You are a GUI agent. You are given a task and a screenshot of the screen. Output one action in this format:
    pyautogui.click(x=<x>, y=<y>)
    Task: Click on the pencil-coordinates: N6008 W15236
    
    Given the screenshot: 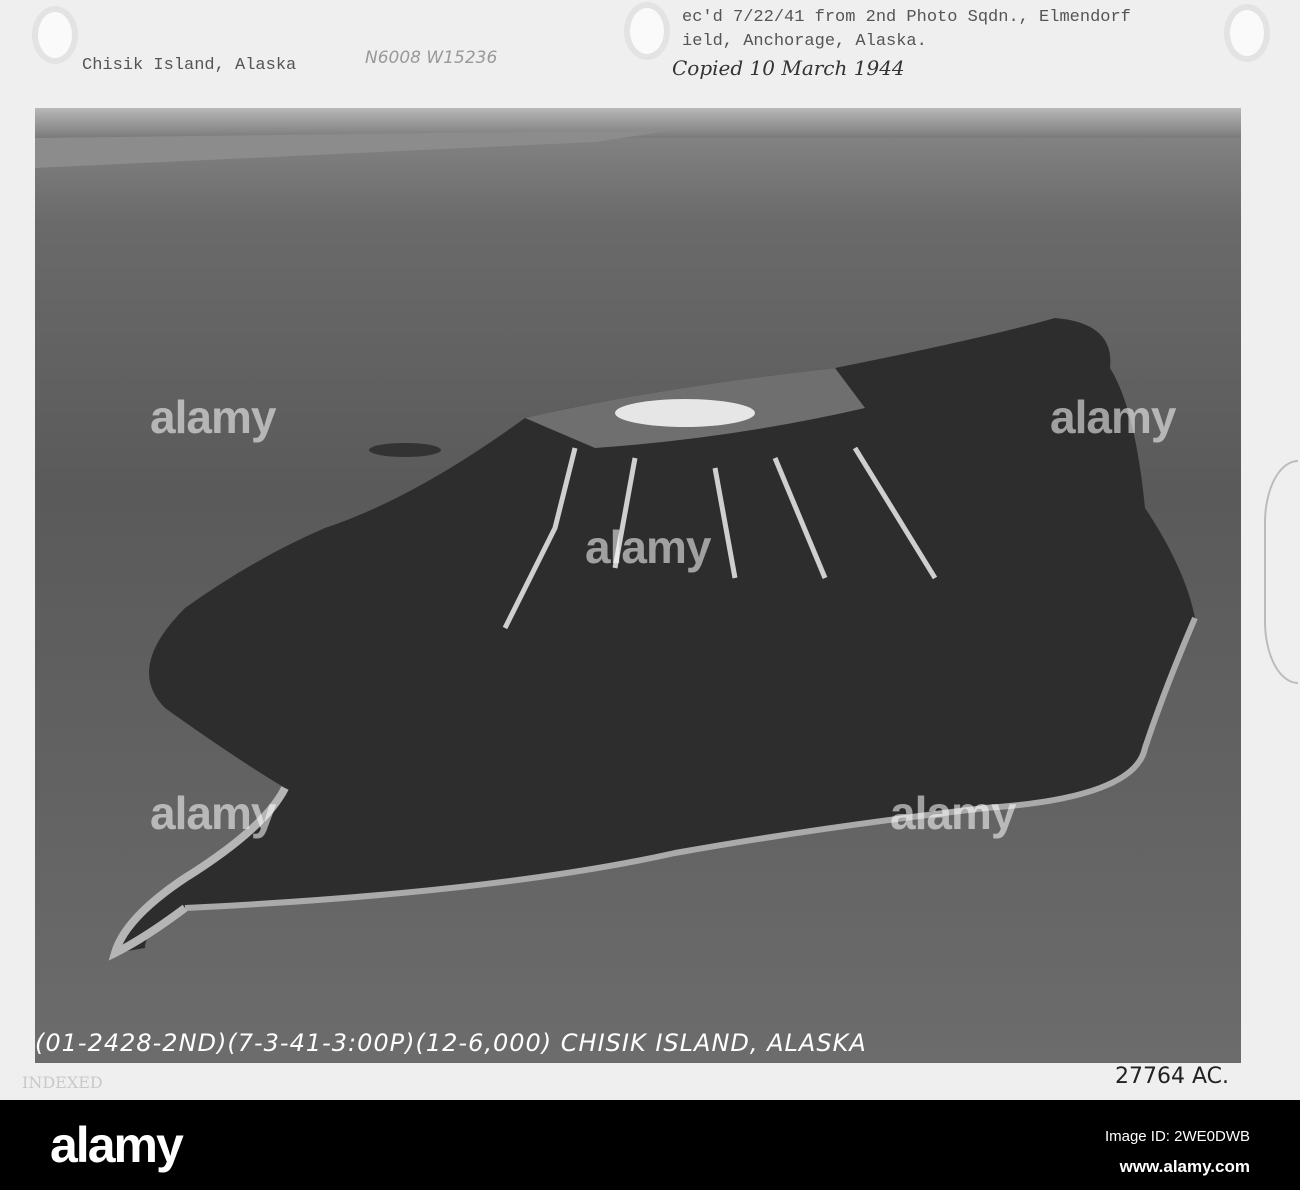 What is the action you would take?
    pyautogui.click(x=431, y=58)
    